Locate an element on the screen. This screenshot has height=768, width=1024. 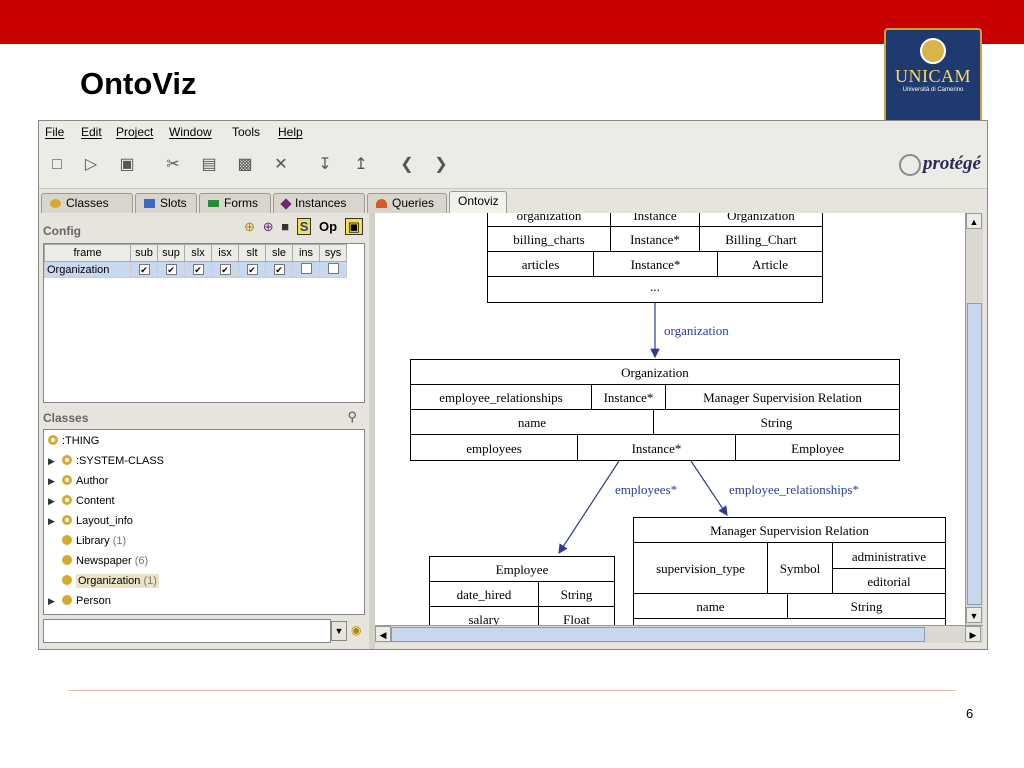
checkbox-slt: ✔ is located at coordinates (252, 269).